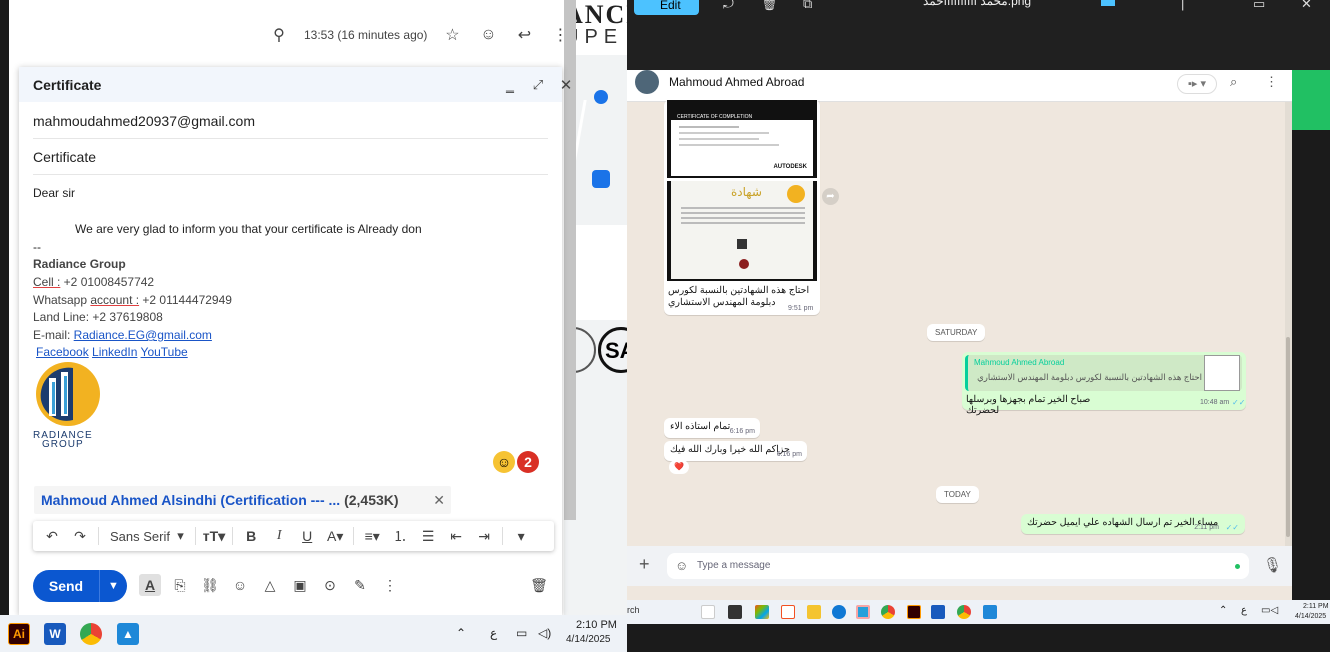 Image resolution: width=1330 pixels, height=652 pixels. Describe the element at coordinates (742, 231) in the screenshot. I see `certificate-image-2: شهادة` at that location.